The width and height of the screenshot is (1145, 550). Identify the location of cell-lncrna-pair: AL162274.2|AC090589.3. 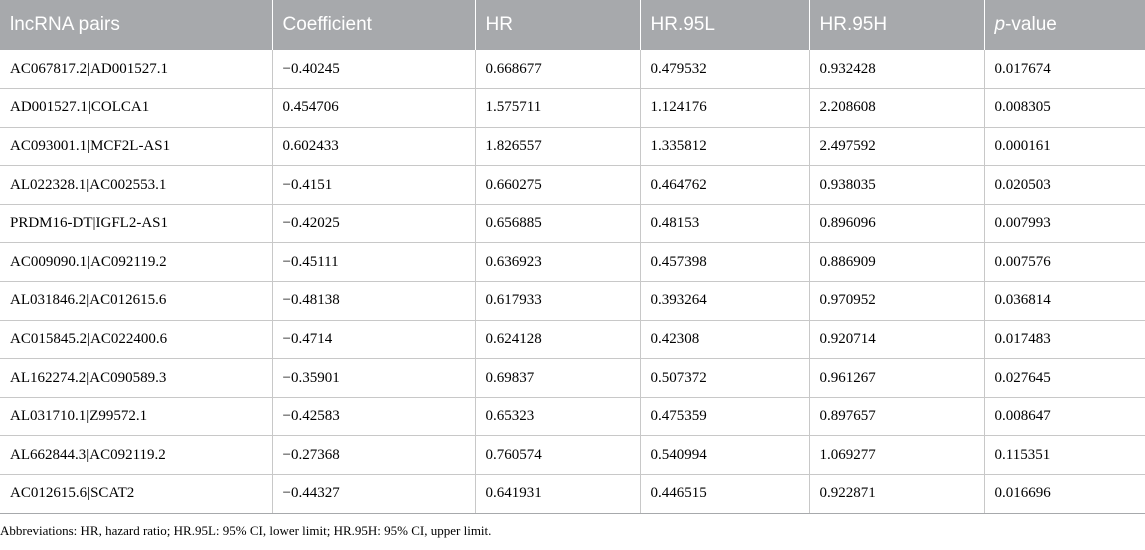
(136, 378).